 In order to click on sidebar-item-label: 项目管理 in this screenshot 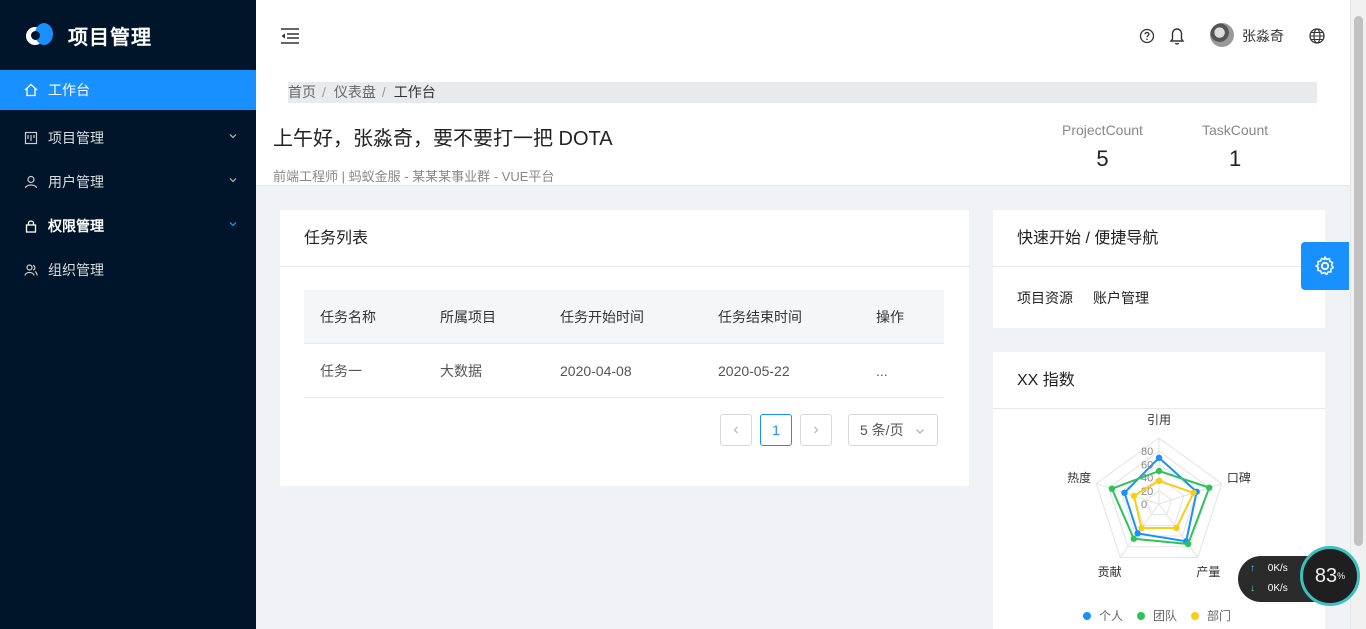, I will do `click(76, 138)`.